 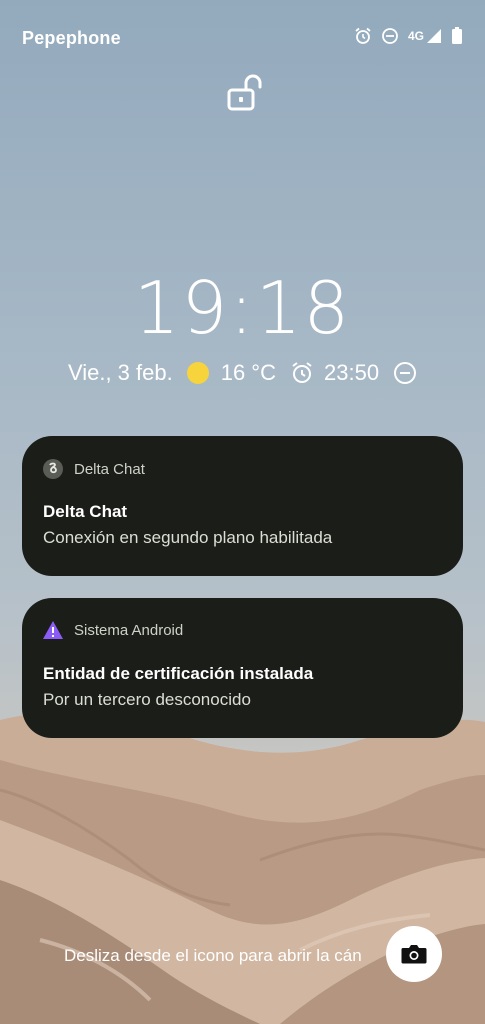 What do you see at coordinates (120, 372) in the screenshot?
I see `date-text: Vie., 3 feb.` at bounding box center [120, 372].